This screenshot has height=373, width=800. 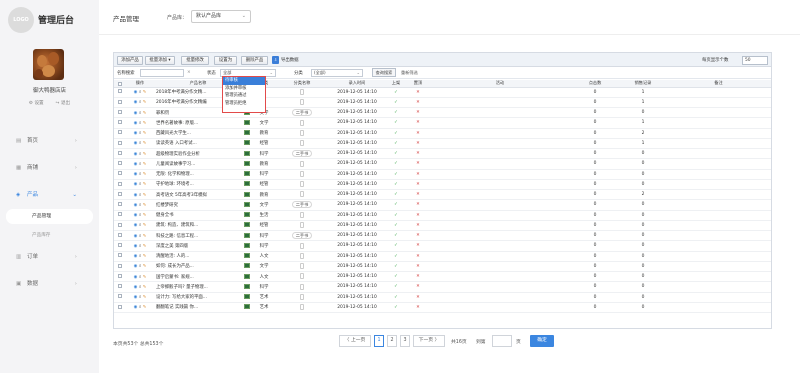 What do you see at coordinates (198, 246) in the screenshot?
I see `product-name: 深度之美 第四版` at bounding box center [198, 246].